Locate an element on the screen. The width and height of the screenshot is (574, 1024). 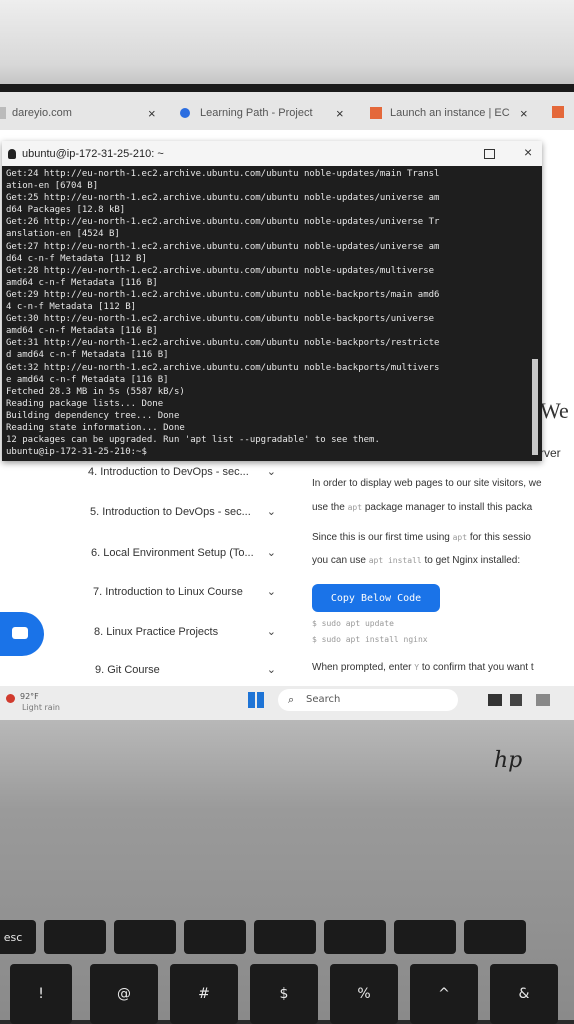
key-symbol: $ is located at coordinates (284, 994).